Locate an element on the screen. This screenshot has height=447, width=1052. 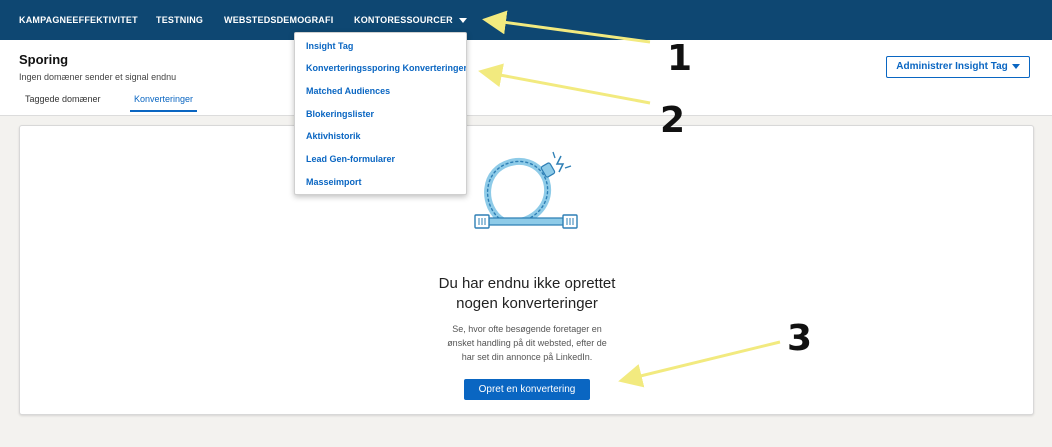
tab-konverteringer: Konverteringer is located at coordinates (164, 103).